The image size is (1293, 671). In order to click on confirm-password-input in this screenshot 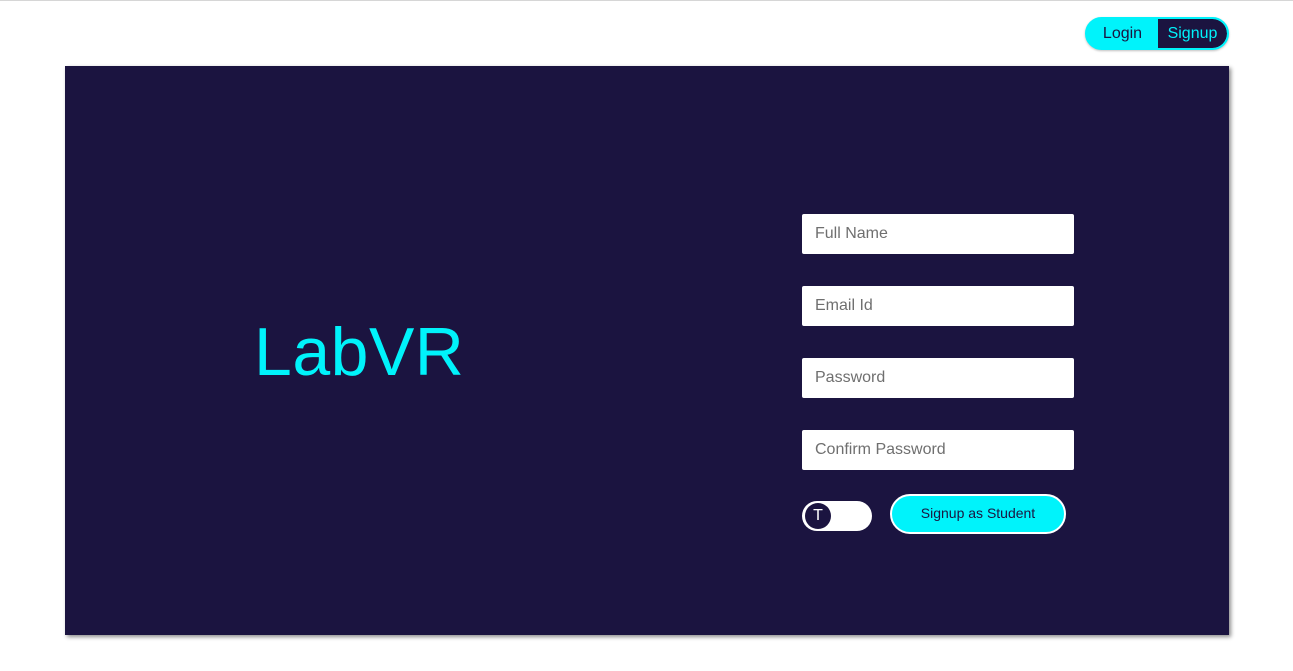, I will do `click(938, 450)`.